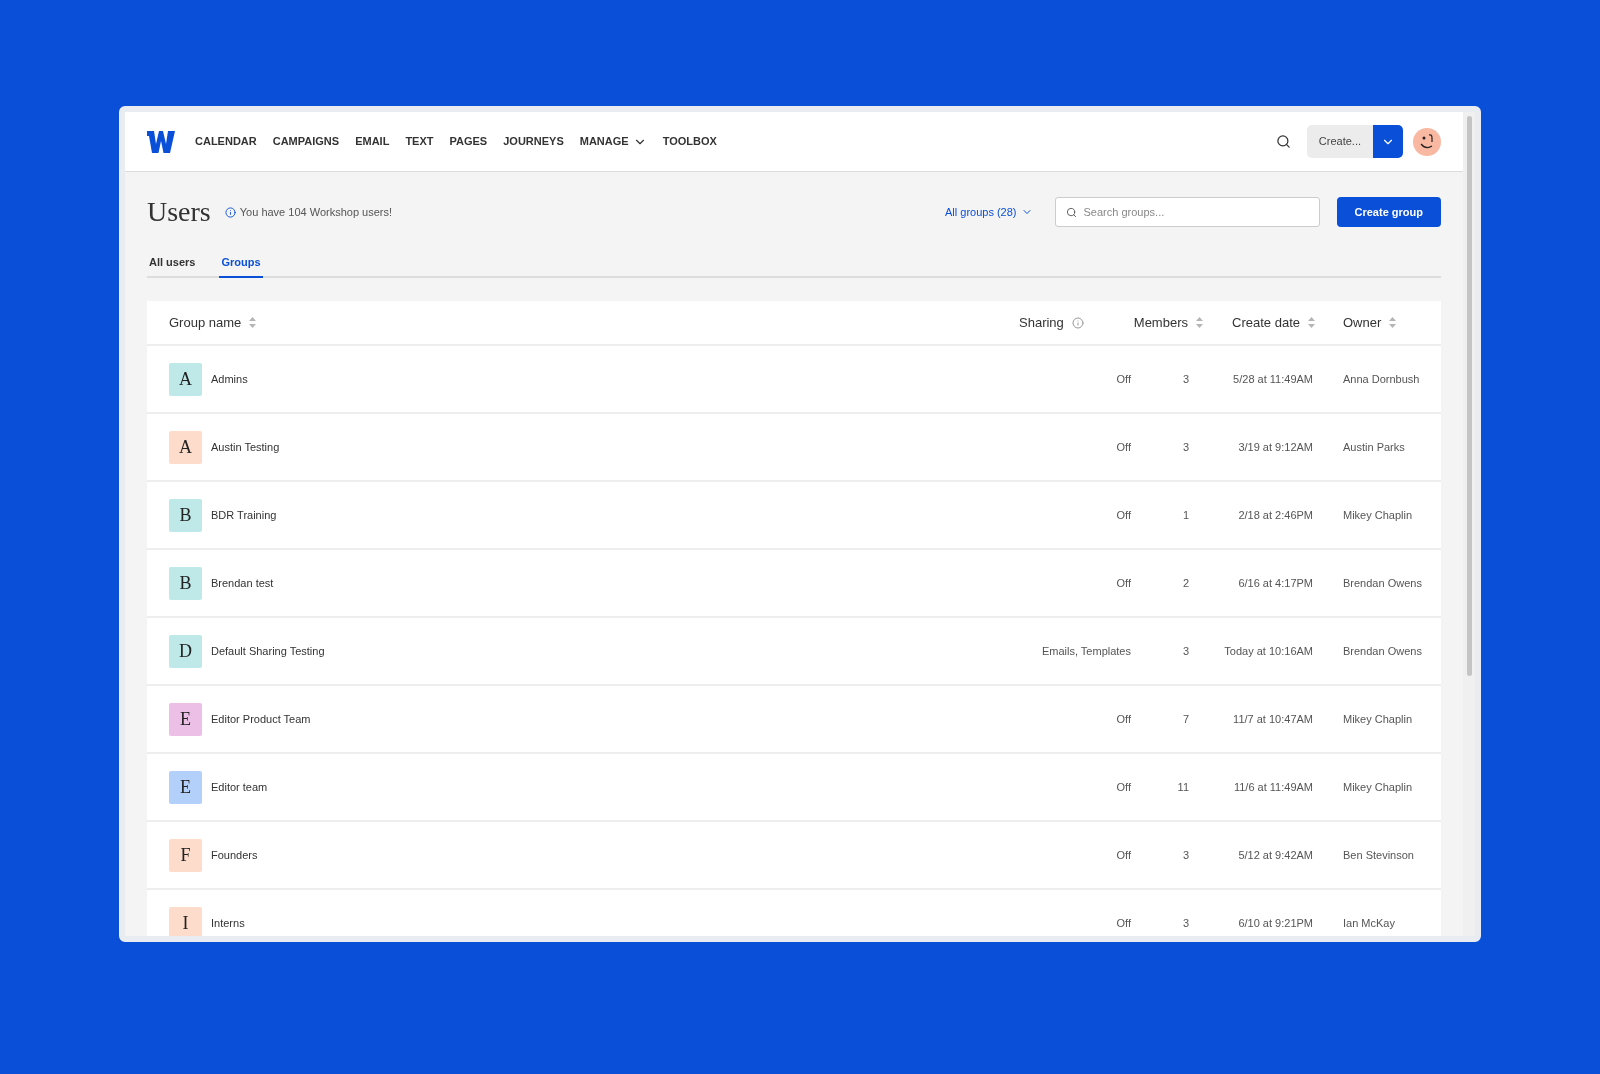 This screenshot has width=1600, height=1074. Describe the element at coordinates (1185, 719) in the screenshot. I see `table-cell-text: 7` at that location.